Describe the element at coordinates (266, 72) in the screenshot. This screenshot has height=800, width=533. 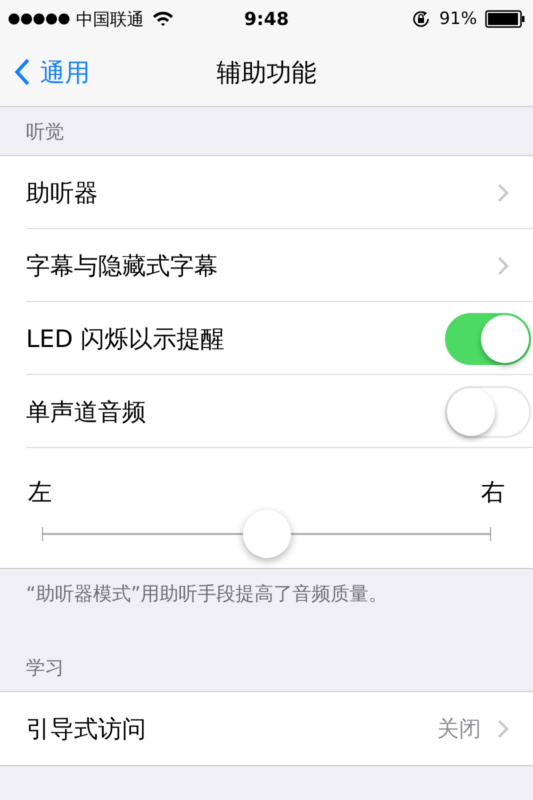
I see `page-title: 辅助功能` at that location.